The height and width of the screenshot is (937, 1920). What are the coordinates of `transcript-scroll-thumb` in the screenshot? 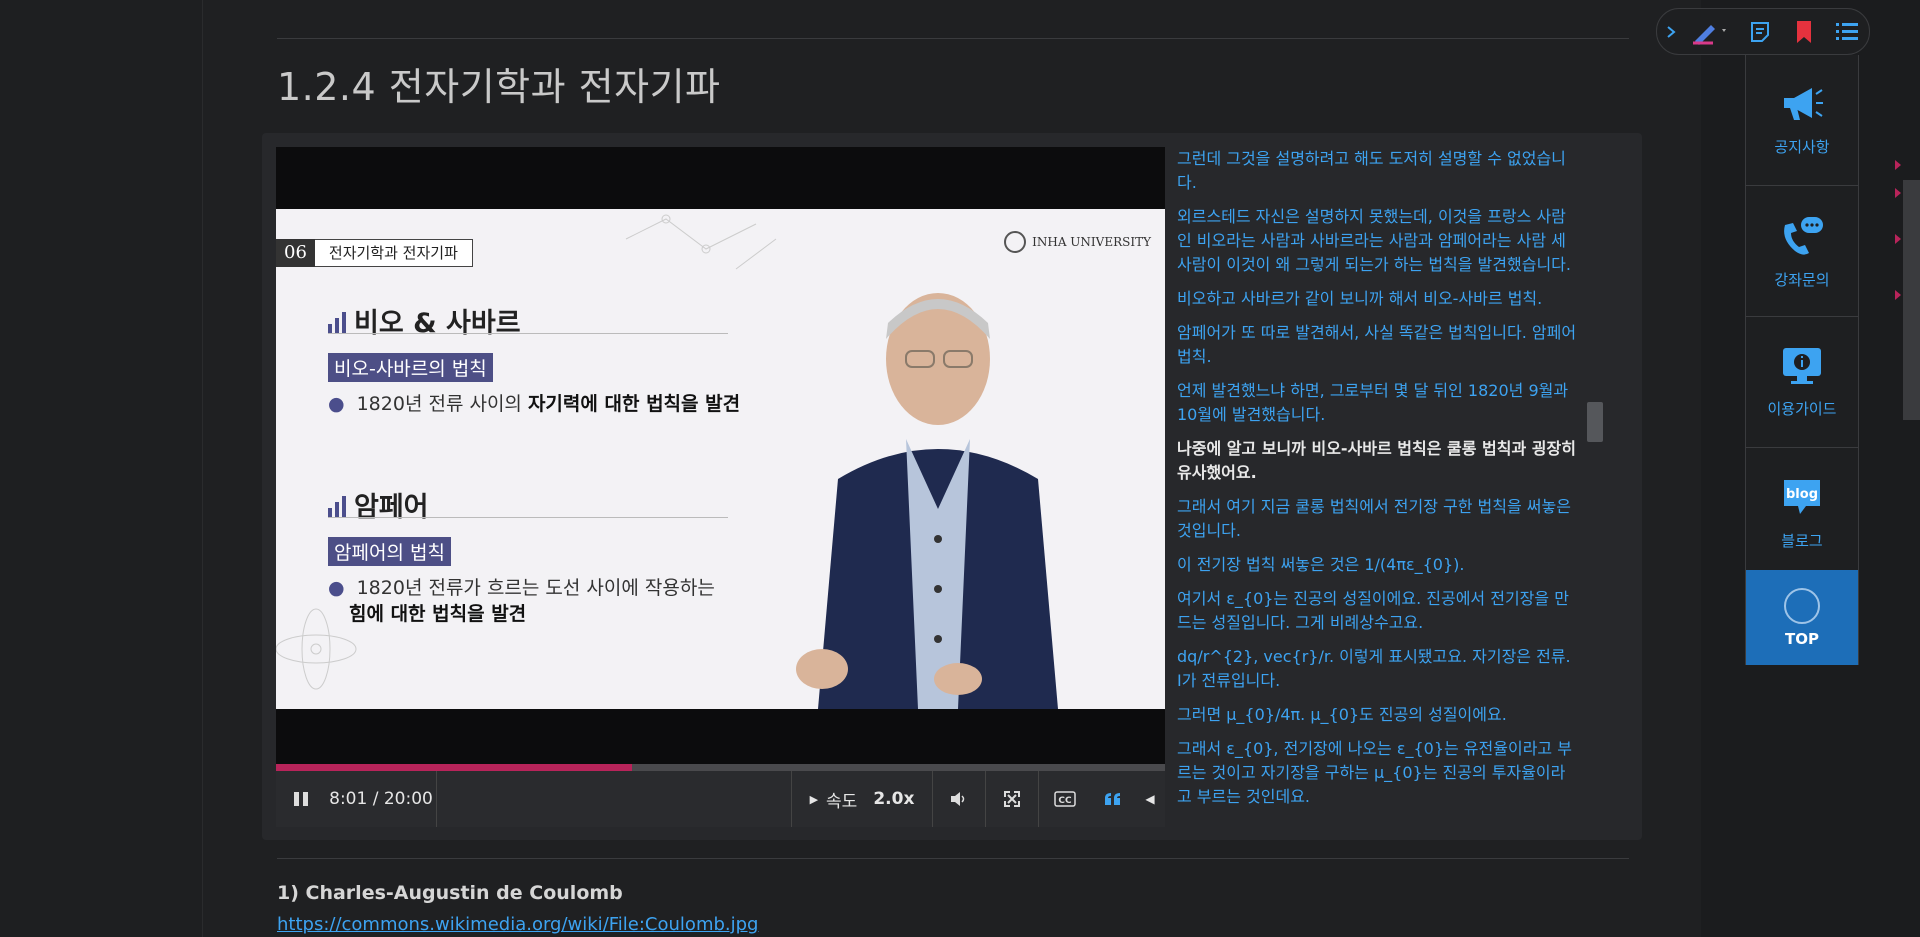 It's located at (1595, 422).